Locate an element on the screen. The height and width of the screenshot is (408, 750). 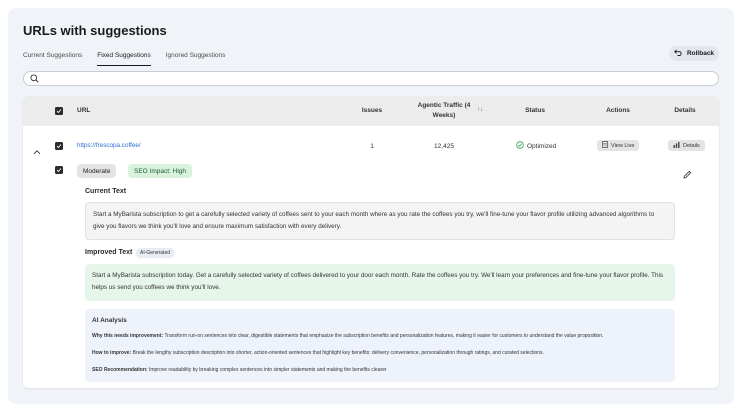
search-bar is located at coordinates (371, 78).